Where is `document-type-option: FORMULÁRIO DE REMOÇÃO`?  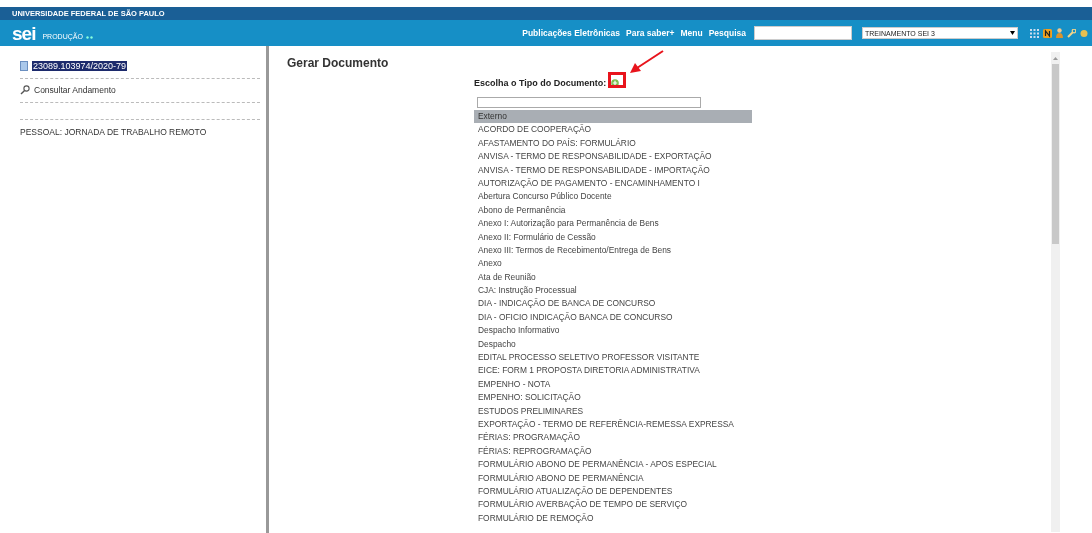
document-type-option: FORMULÁRIO DE REMOÇÃO is located at coordinates (613, 518).